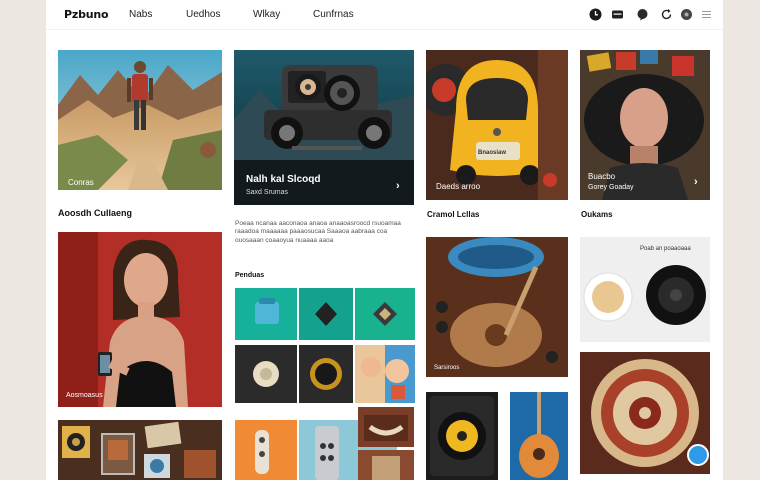 This screenshot has width=760, height=480. I want to click on card-icon, so click(617, 14).